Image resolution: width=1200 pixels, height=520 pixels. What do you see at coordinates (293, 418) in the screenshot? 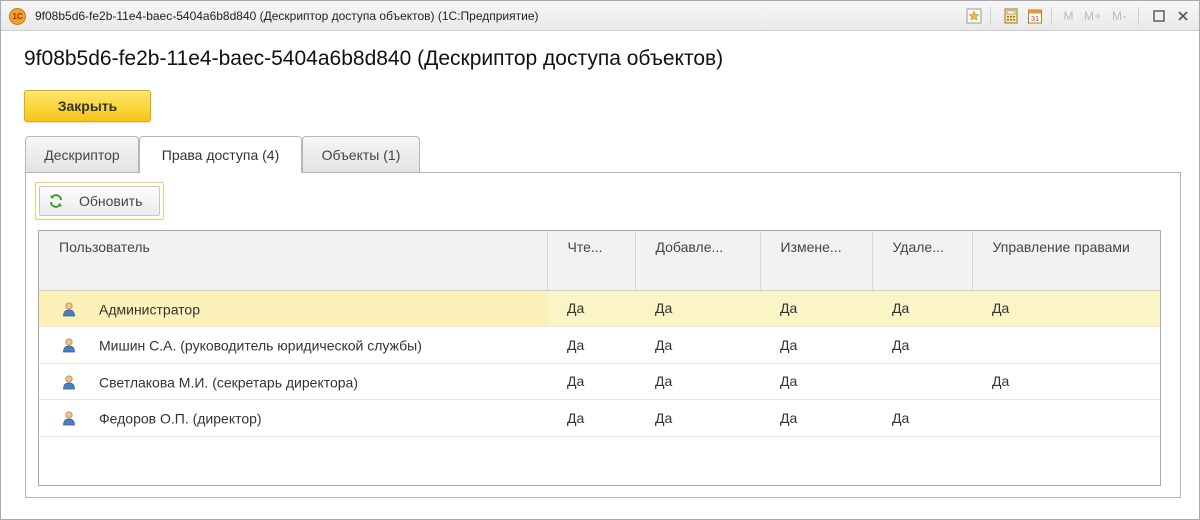
I see `user-cell: Федоров О.П. (директор)` at bounding box center [293, 418].